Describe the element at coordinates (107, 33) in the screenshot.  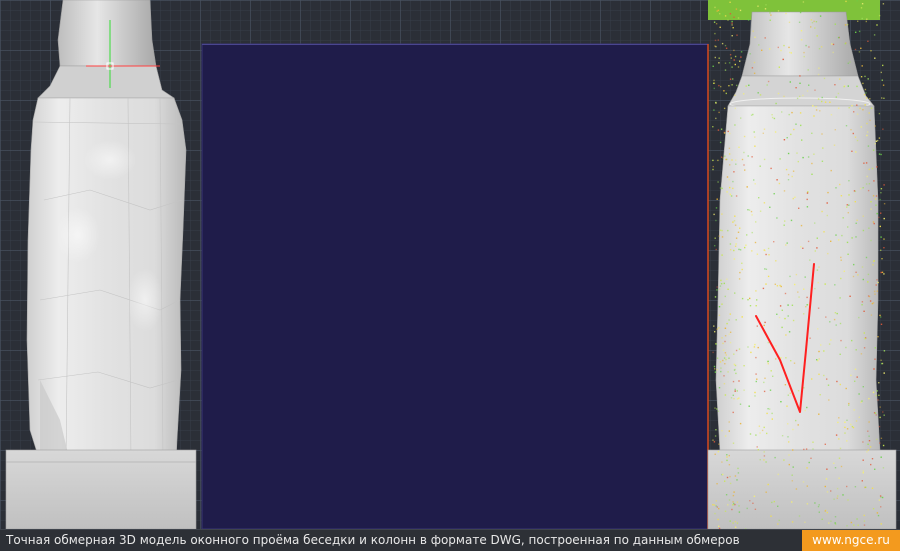
I see `left-column-neck` at that location.